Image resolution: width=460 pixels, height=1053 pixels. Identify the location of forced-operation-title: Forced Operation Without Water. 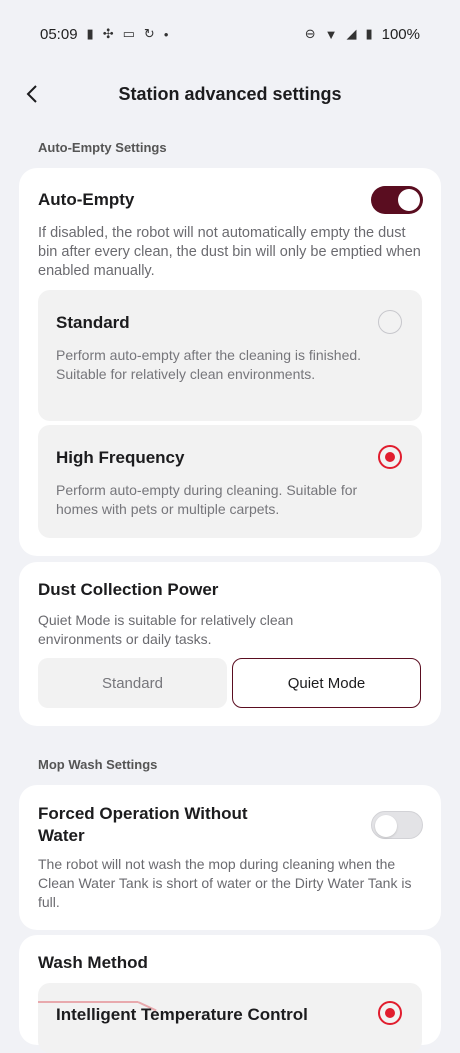
(143, 824).